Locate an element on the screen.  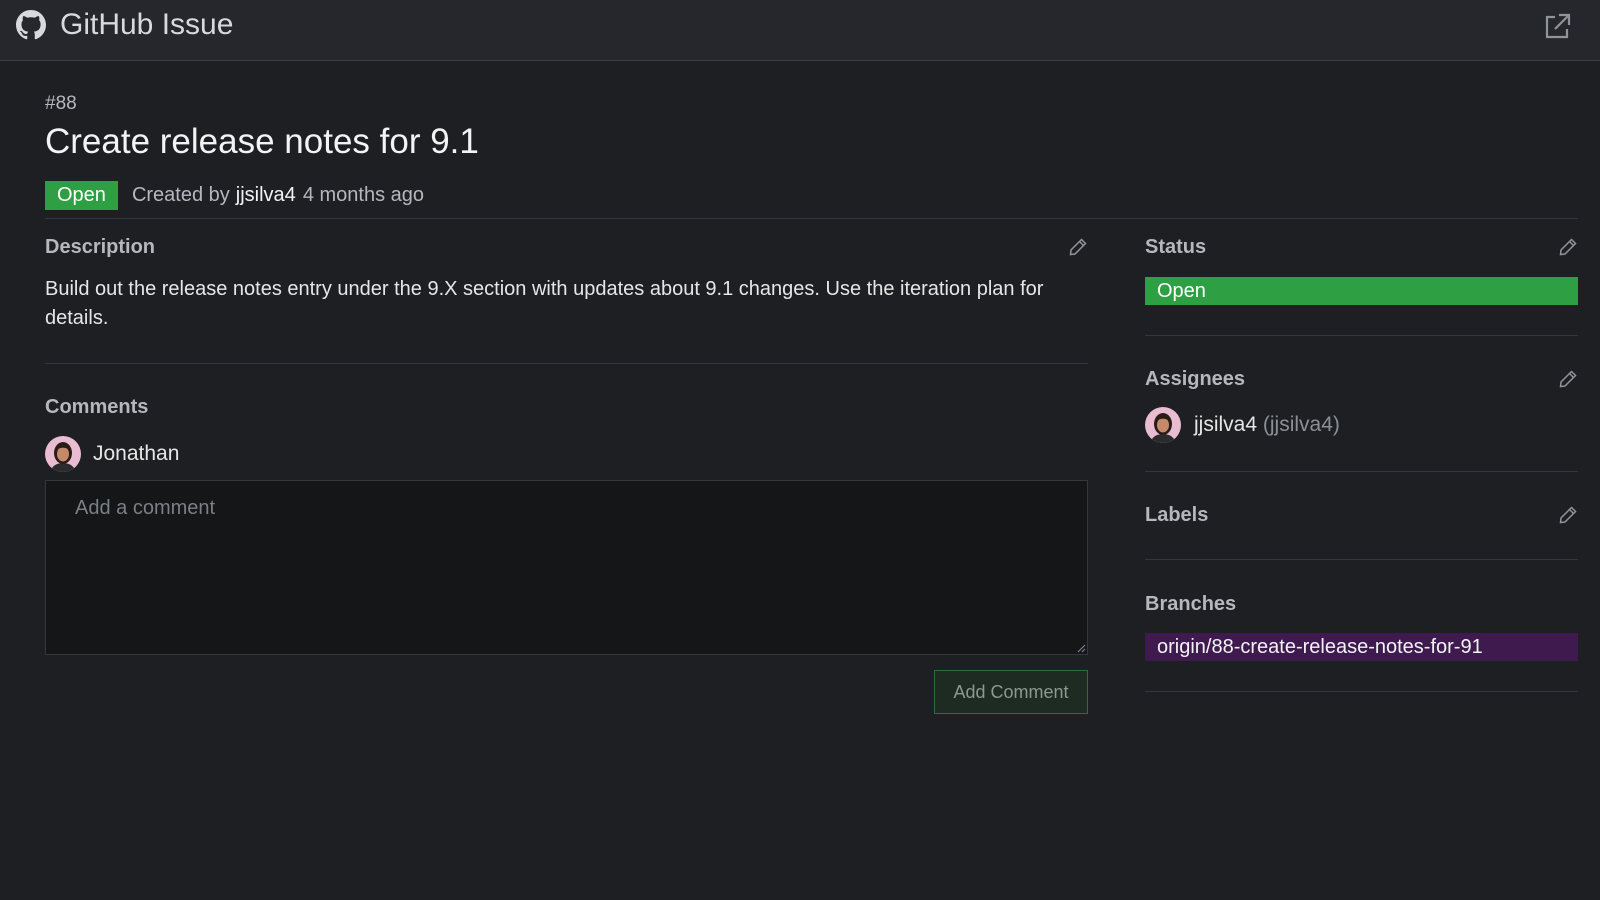
edit-description-pencil-icon is located at coordinates (1078, 247).